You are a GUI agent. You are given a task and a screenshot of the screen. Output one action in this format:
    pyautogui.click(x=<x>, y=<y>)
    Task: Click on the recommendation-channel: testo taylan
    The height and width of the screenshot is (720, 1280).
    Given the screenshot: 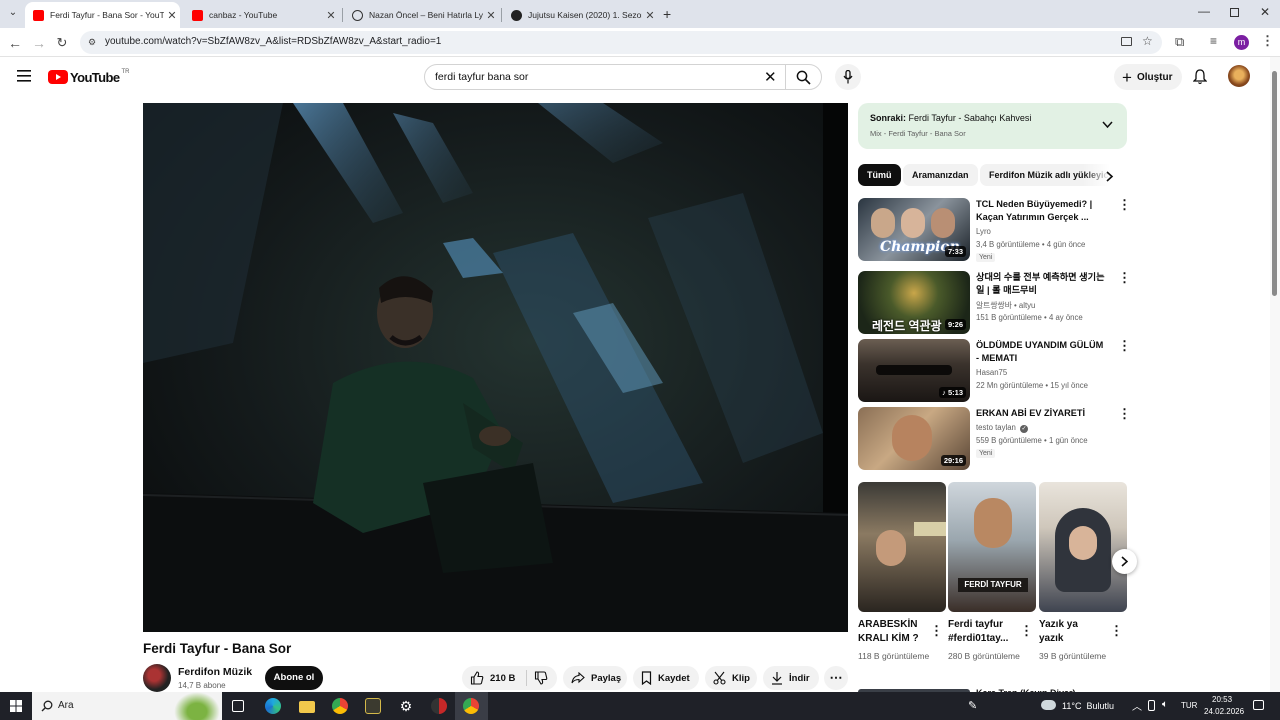 What is the action you would take?
    pyautogui.click(x=996, y=427)
    